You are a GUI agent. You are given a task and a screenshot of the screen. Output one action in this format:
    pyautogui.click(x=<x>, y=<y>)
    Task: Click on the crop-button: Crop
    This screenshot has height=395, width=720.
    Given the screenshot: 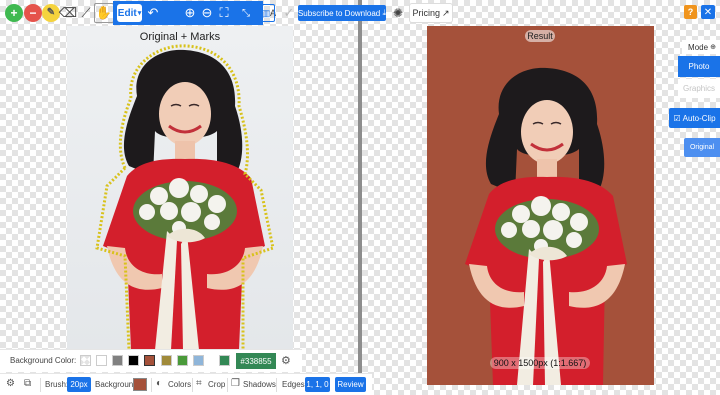 What is the action you would take?
    pyautogui.click(x=216, y=384)
    